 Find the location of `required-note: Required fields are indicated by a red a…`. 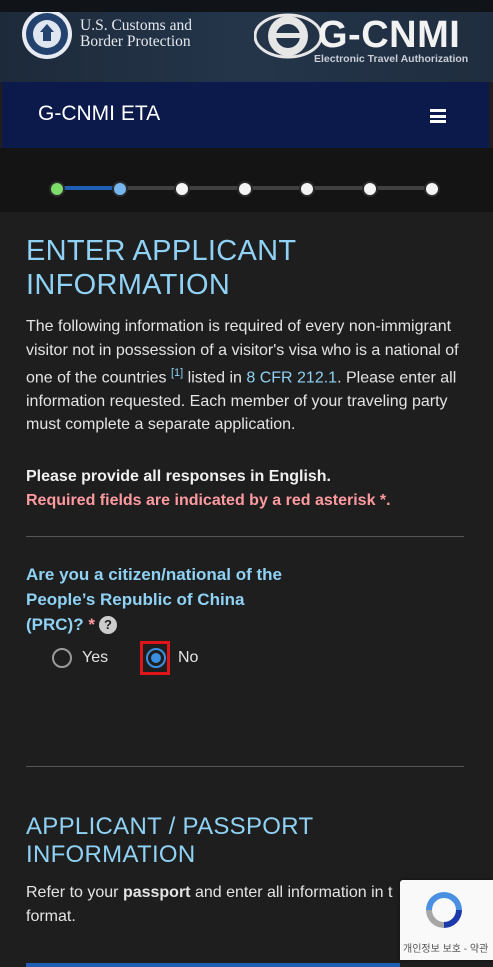

required-note: Required fields are indicated by a red a… is located at coordinates (208, 500).